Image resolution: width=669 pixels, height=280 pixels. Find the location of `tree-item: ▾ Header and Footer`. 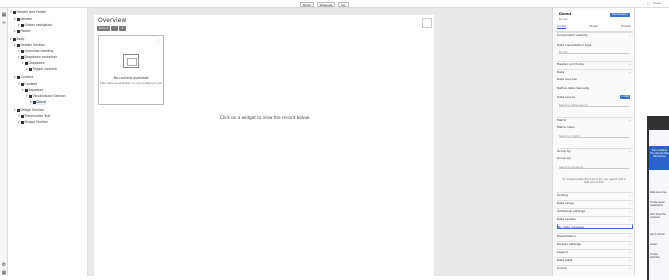

tree-item: ▾ Header and Footer is located at coordinates (28, 12).